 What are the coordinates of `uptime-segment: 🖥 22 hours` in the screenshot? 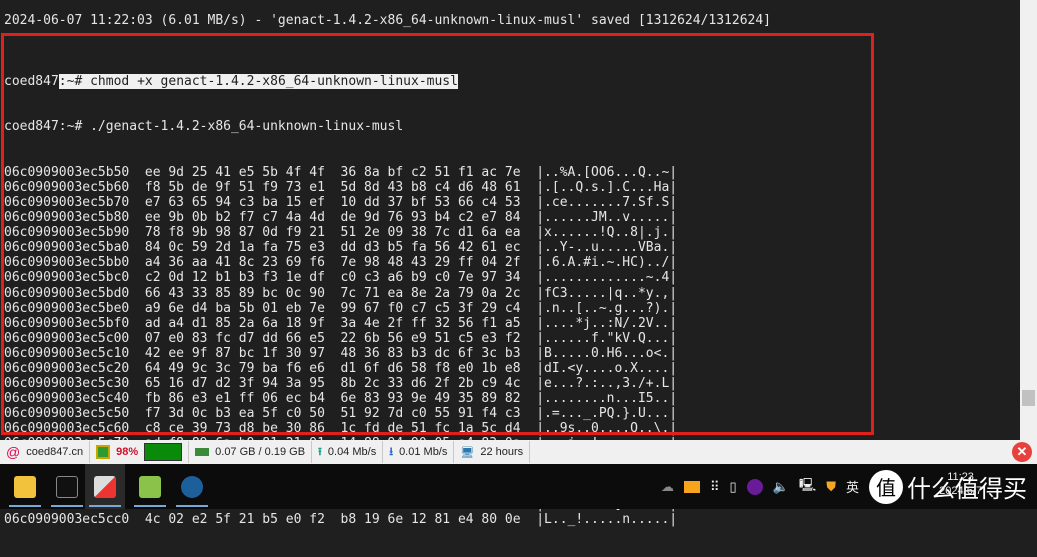 It's located at (492, 452).